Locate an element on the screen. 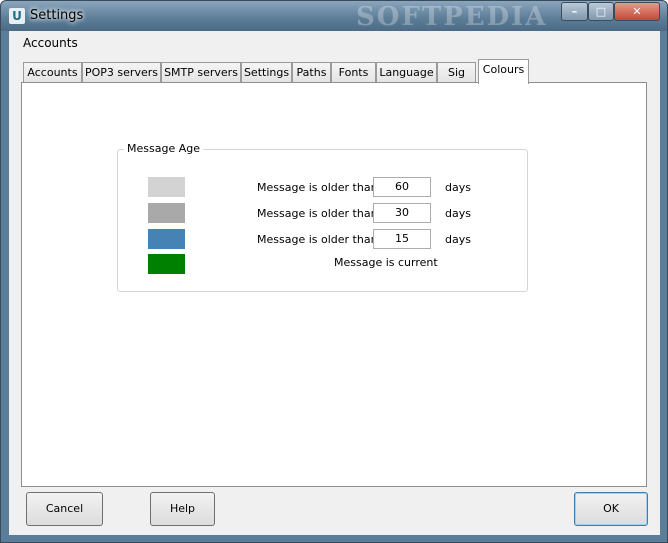 This screenshot has width=668, height=543. tab-colours: Colours is located at coordinates (503, 71).